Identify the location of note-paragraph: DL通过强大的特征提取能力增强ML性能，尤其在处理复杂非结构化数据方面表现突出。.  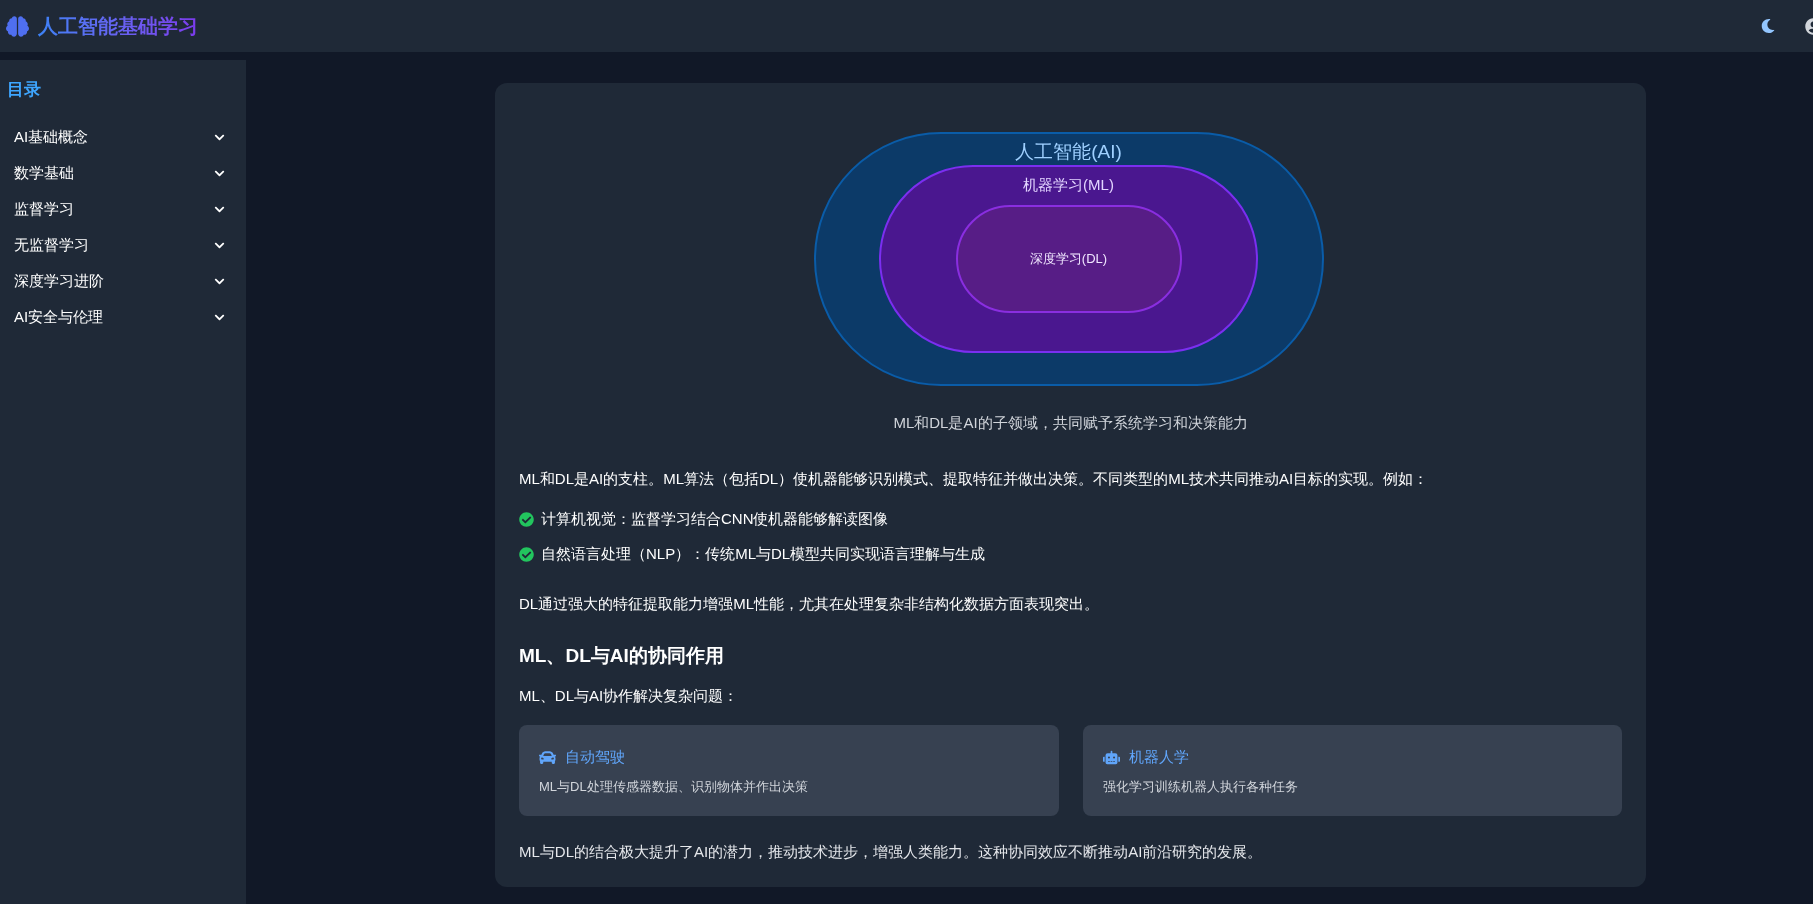
(809, 604).